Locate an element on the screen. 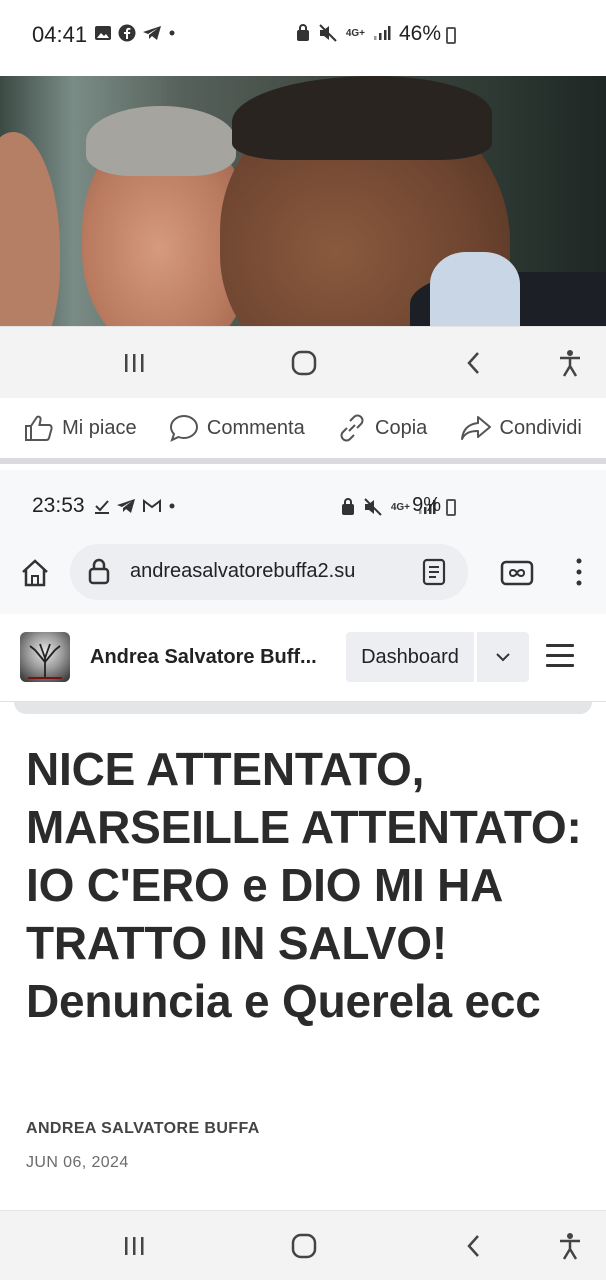 Image resolution: width=606 pixels, height=1280 pixels. inner-accessibility-button is located at coordinates (570, 1245).